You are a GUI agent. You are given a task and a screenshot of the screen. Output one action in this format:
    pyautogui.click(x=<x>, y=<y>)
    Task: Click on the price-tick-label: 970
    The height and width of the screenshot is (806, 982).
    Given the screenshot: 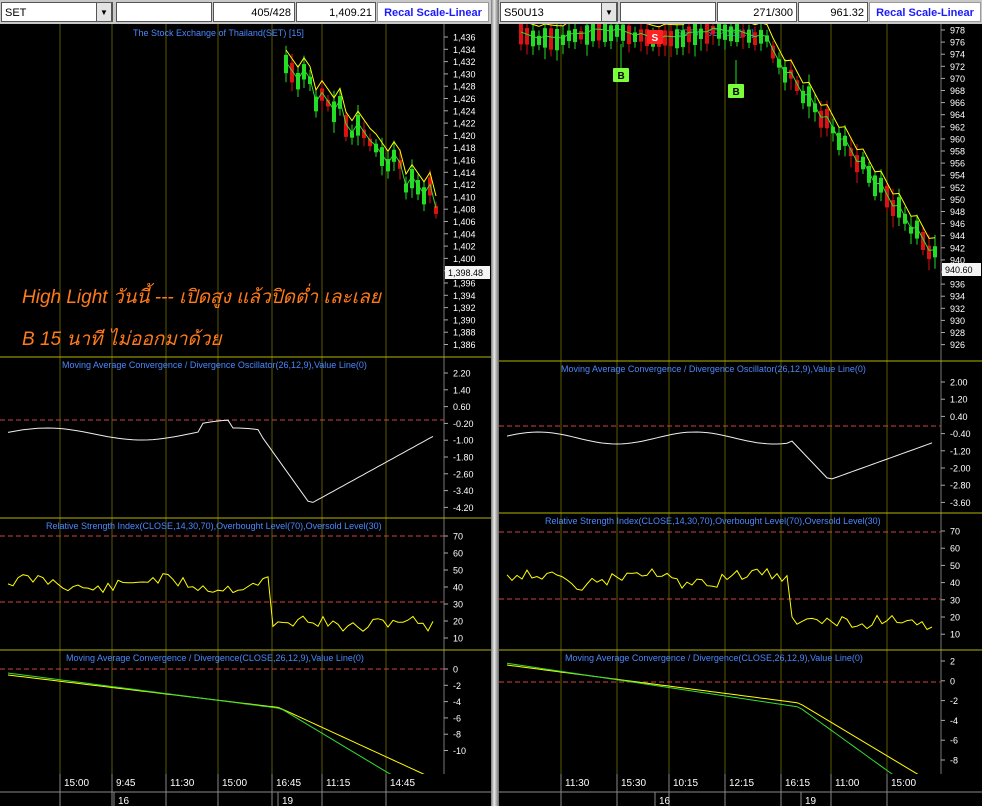 What is the action you would take?
    pyautogui.click(x=957, y=79)
    